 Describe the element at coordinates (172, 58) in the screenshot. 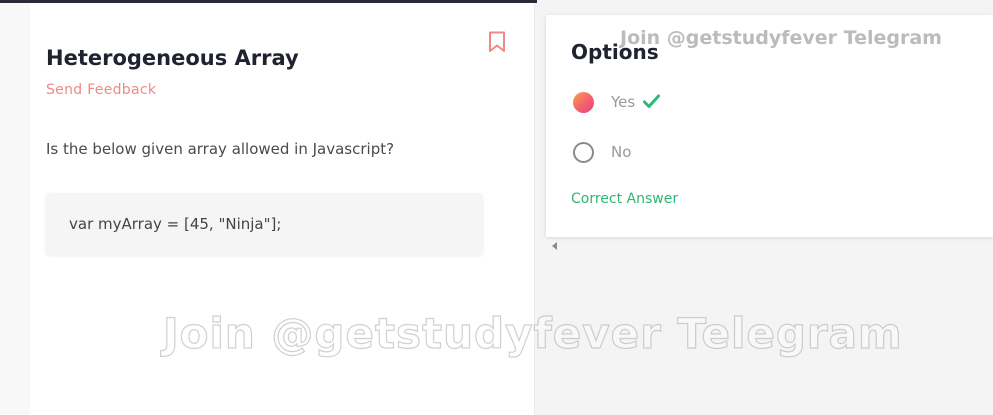

I see `question-title: Heterogeneous Array` at that location.